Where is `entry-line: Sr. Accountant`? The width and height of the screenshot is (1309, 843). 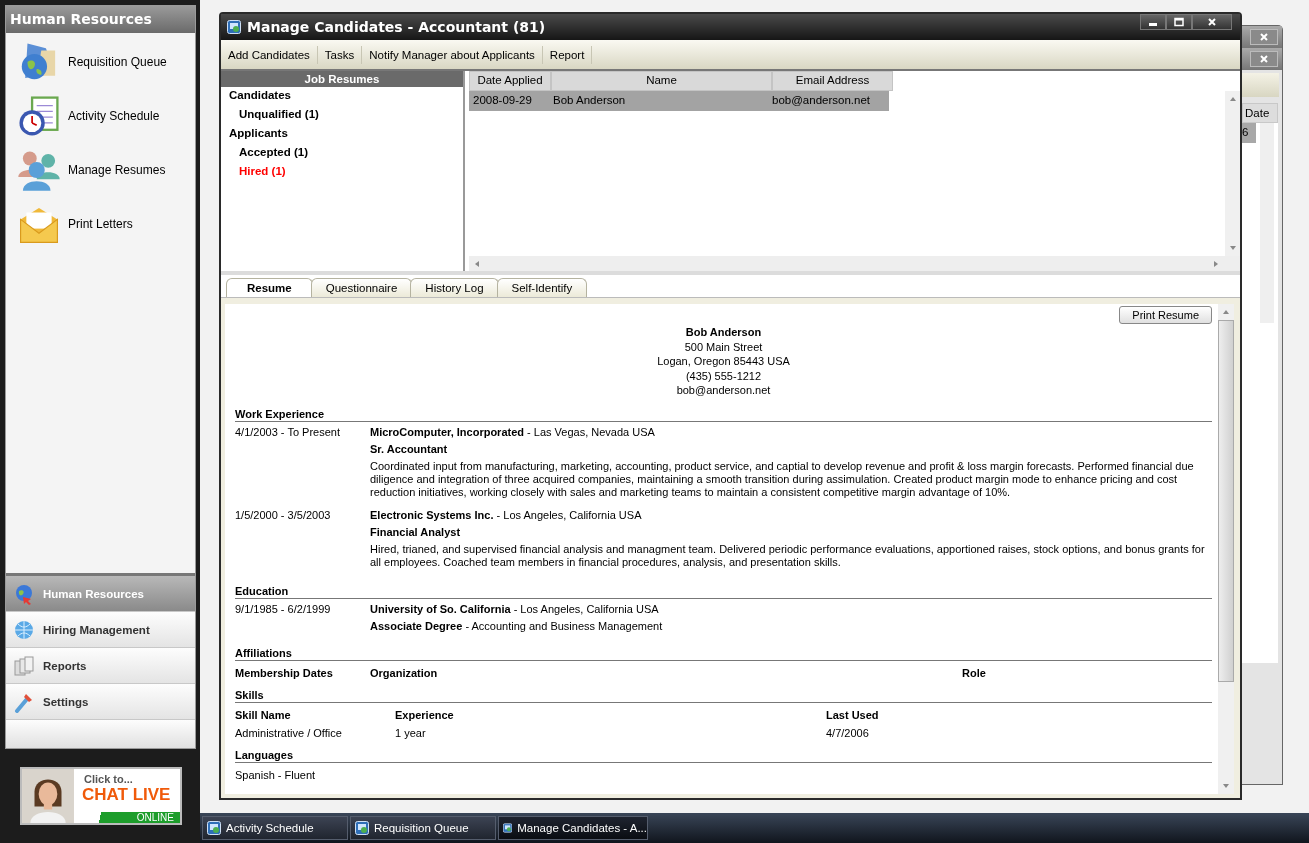 entry-line: Sr. Accountant is located at coordinates (409, 448).